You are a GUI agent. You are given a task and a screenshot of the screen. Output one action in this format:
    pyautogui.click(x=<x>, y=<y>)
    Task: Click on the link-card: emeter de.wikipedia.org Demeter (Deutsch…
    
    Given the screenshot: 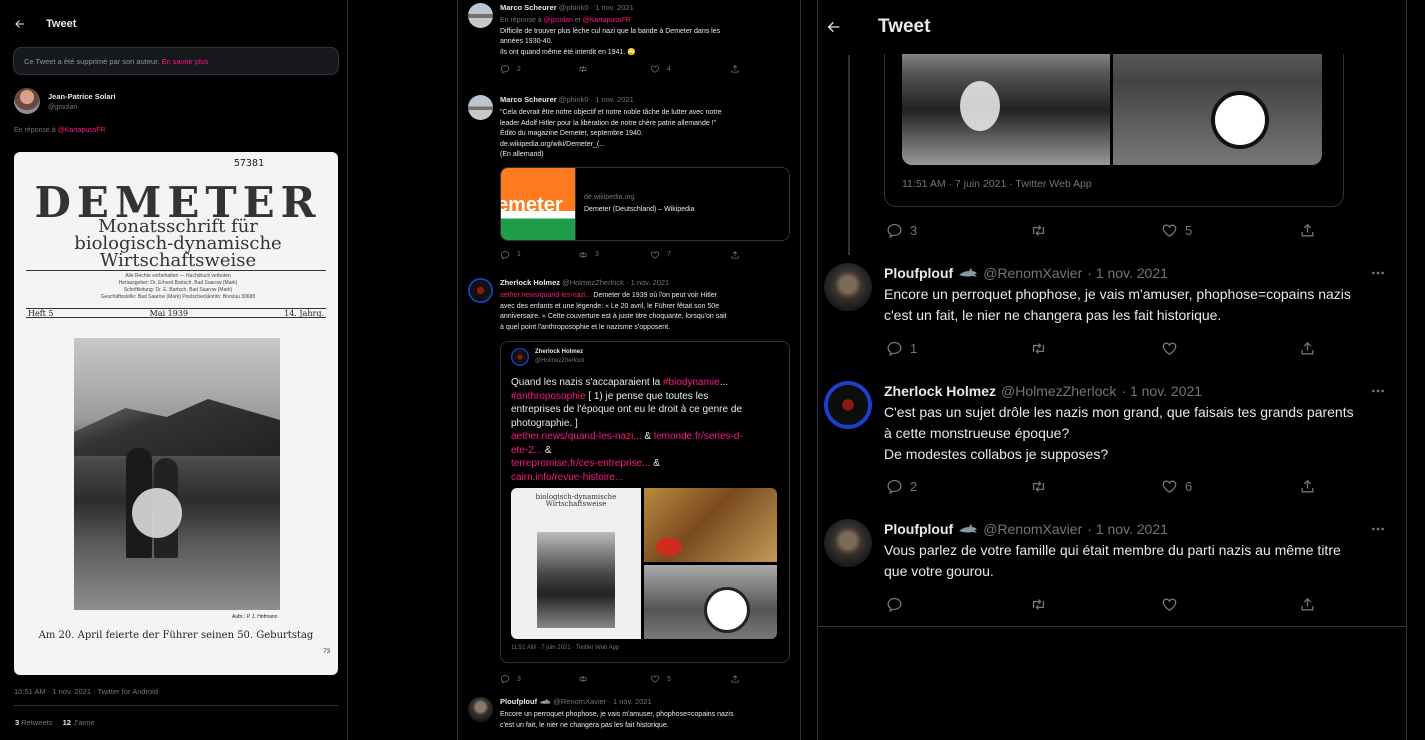 What is the action you would take?
    pyautogui.click(x=645, y=203)
    